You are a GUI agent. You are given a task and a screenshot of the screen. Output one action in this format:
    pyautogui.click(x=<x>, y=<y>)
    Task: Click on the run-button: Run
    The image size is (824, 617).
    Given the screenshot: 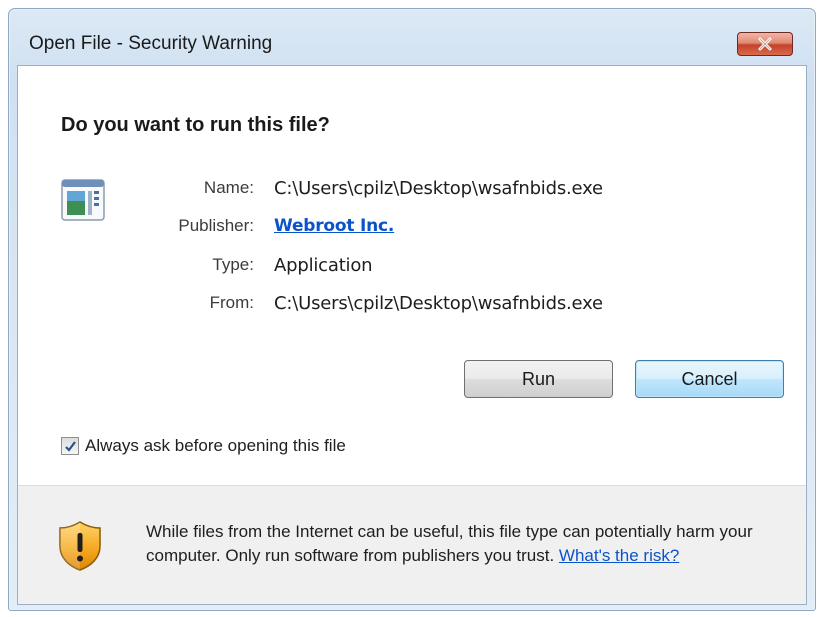 What is the action you would take?
    pyautogui.click(x=538, y=379)
    